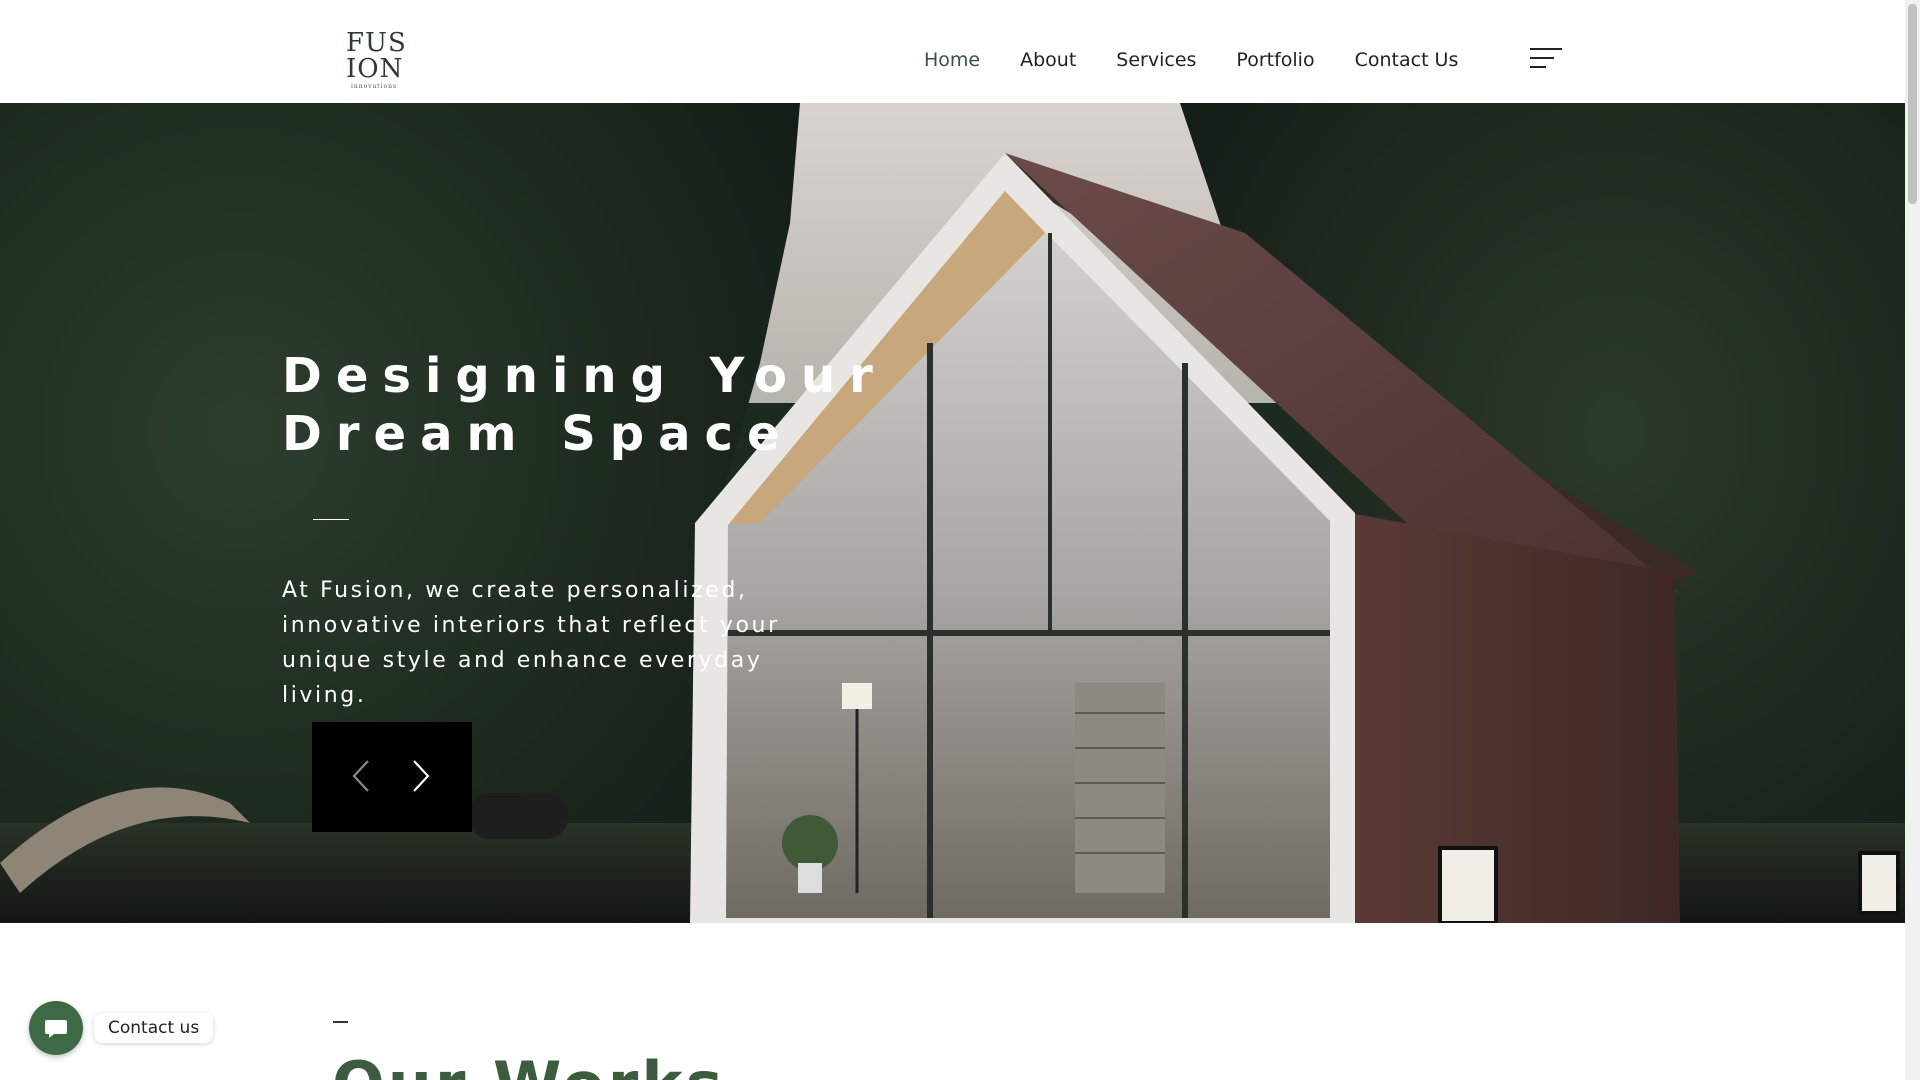  Describe the element at coordinates (538, 434) in the screenshot. I see `hero-title-line2: Dream Space` at that location.